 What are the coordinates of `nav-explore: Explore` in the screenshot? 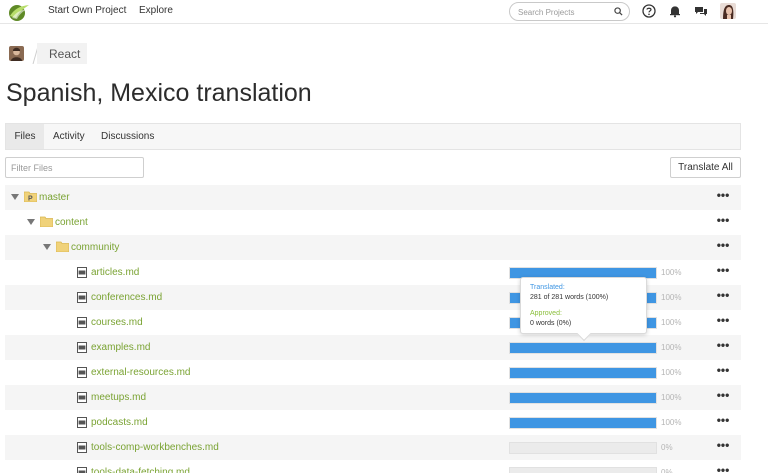 It's located at (156, 10).